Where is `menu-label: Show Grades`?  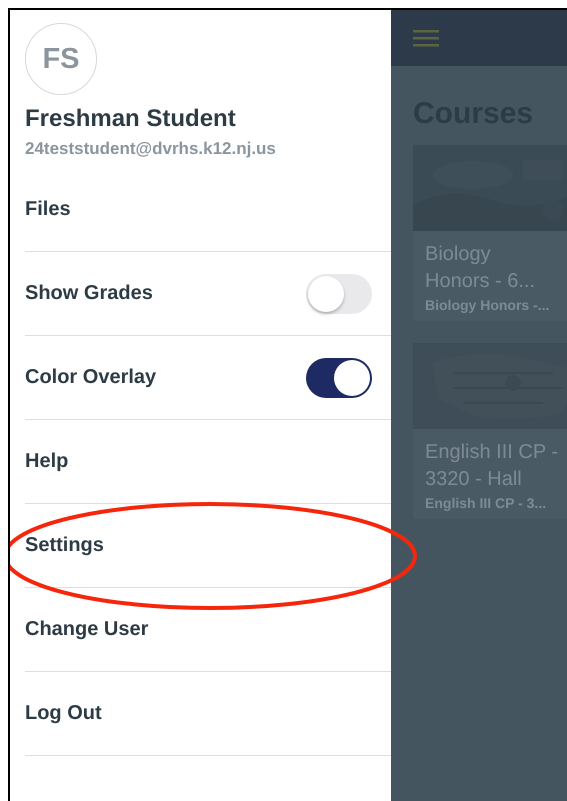 menu-label: Show Grades is located at coordinates (89, 293).